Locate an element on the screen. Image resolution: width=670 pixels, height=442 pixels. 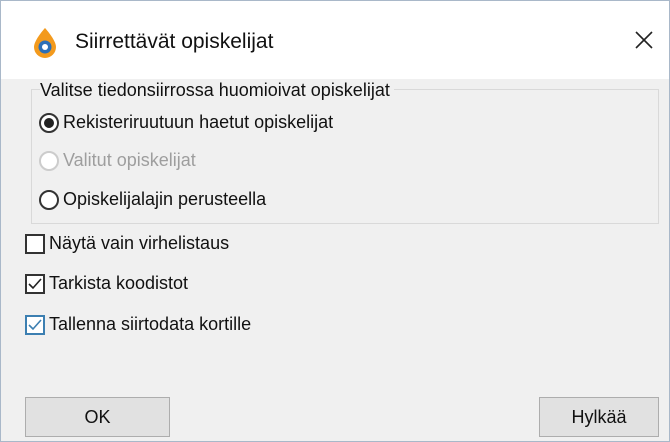
close-button is located at coordinates (644, 42).